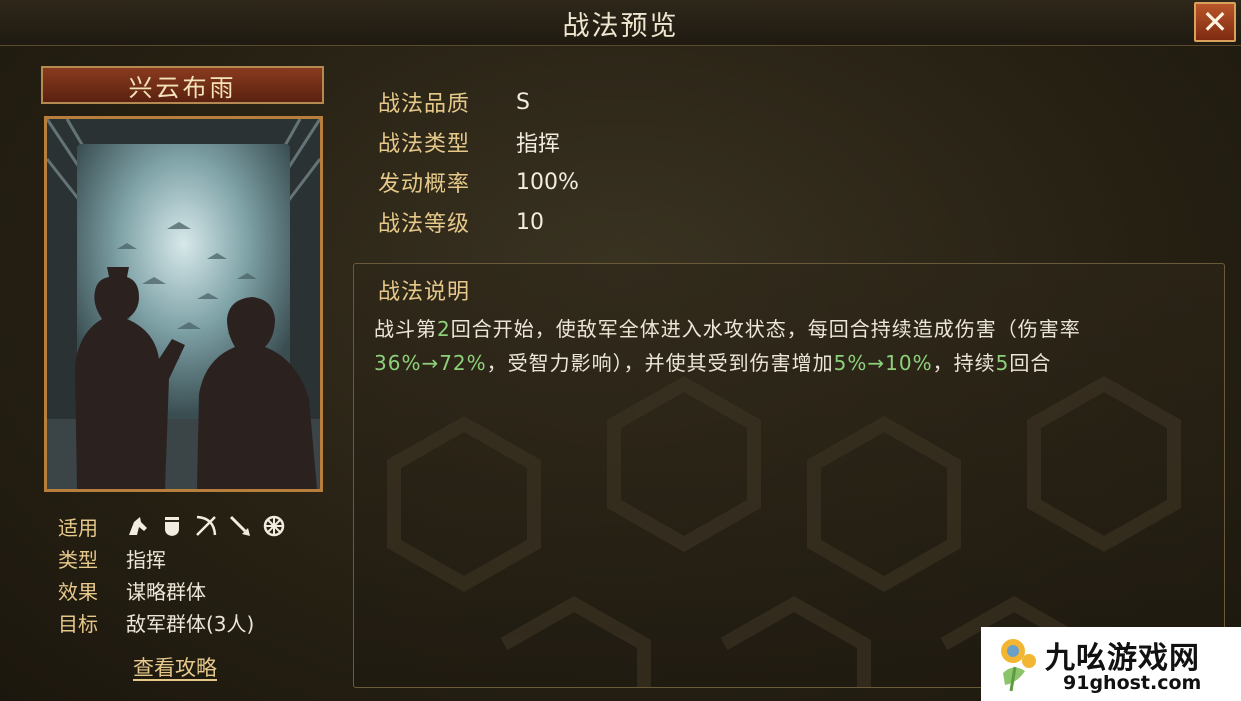  I want to click on effect-label: 效果, so click(78, 591).